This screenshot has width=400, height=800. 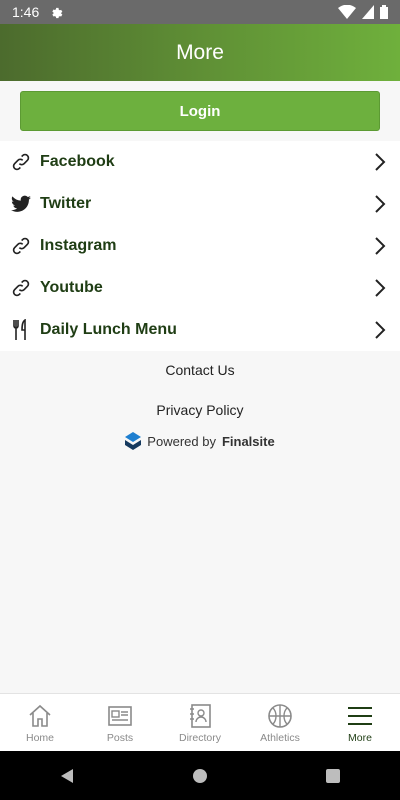 I want to click on powered-by: Powered by Finalsite, so click(x=200, y=441).